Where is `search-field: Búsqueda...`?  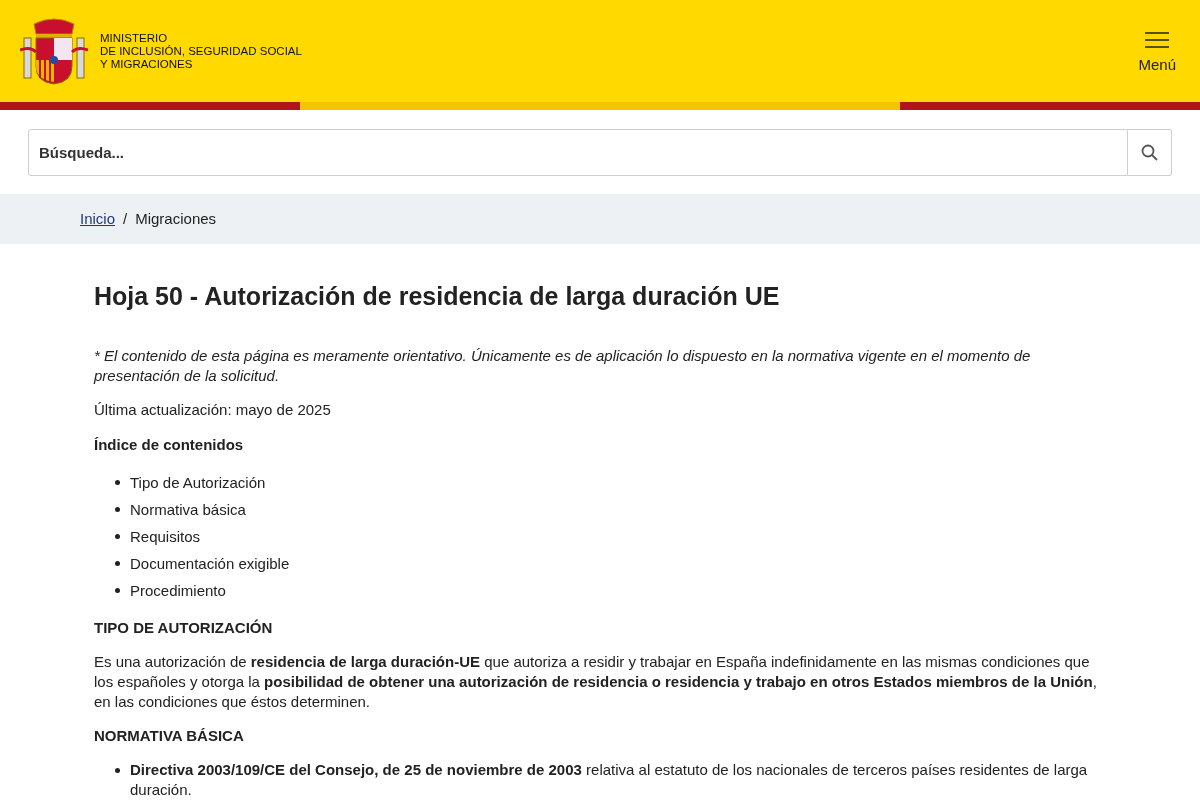
search-field: Búsqueda... is located at coordinates (578, 152).